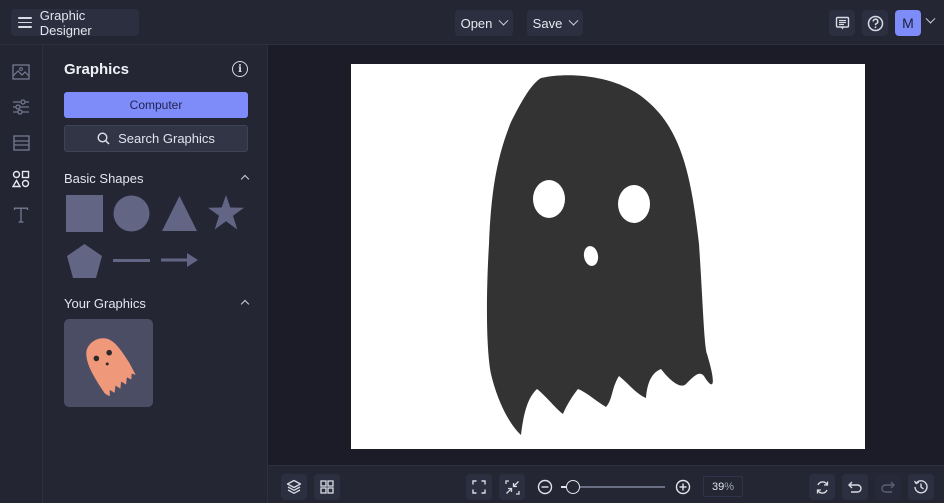  I want to click on zoom-percentage: 39%, so click(723, 486).